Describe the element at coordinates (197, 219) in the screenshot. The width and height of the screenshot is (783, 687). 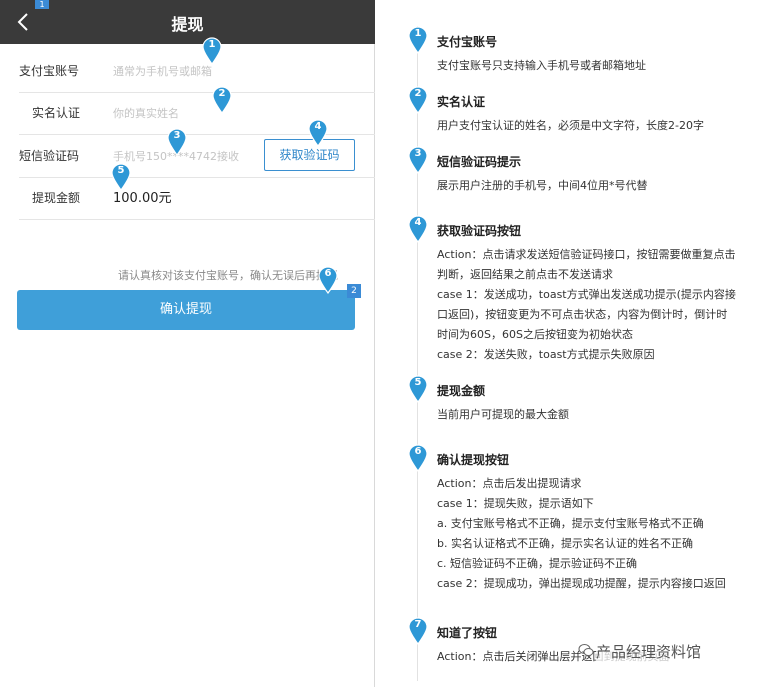
I see `divider` at that location.